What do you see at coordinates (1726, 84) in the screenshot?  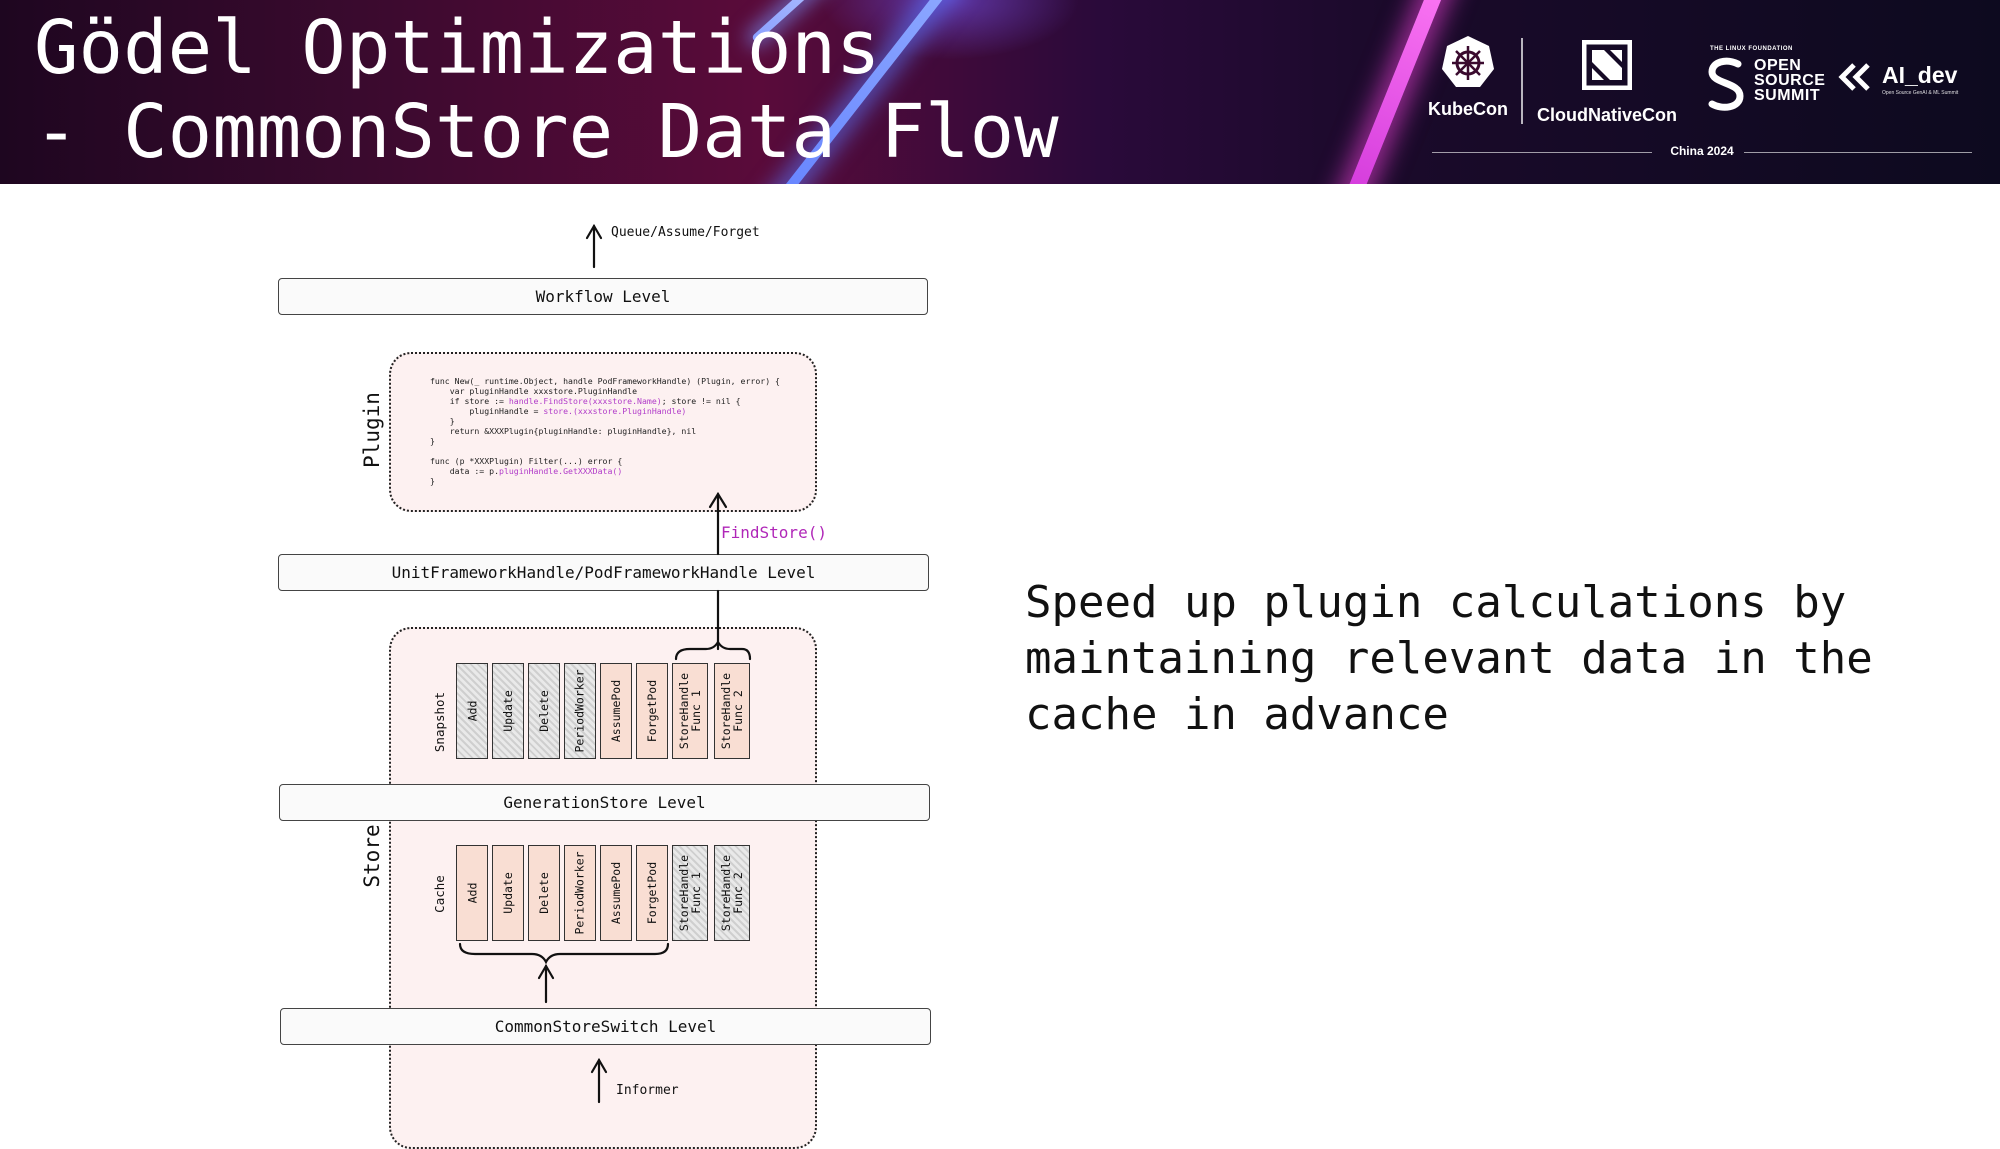 I see `oss-s-icon` at bounding box center [1726, 84].